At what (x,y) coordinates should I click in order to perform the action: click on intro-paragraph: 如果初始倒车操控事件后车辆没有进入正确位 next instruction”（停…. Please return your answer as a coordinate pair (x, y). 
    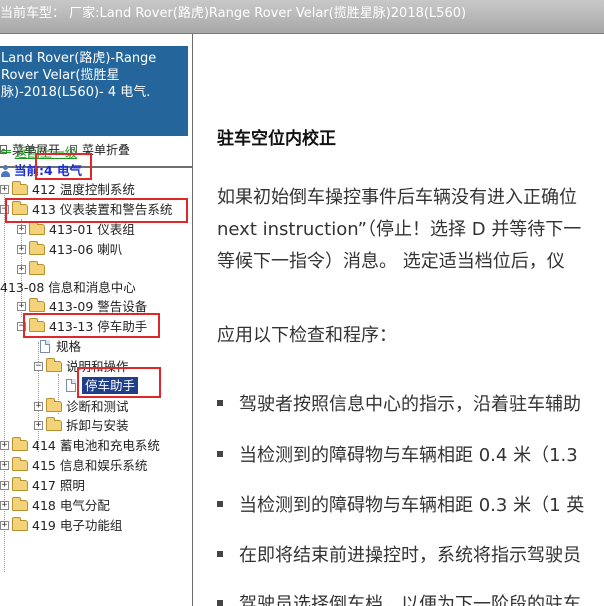
    Looking at the image, I should click on (399, 230).